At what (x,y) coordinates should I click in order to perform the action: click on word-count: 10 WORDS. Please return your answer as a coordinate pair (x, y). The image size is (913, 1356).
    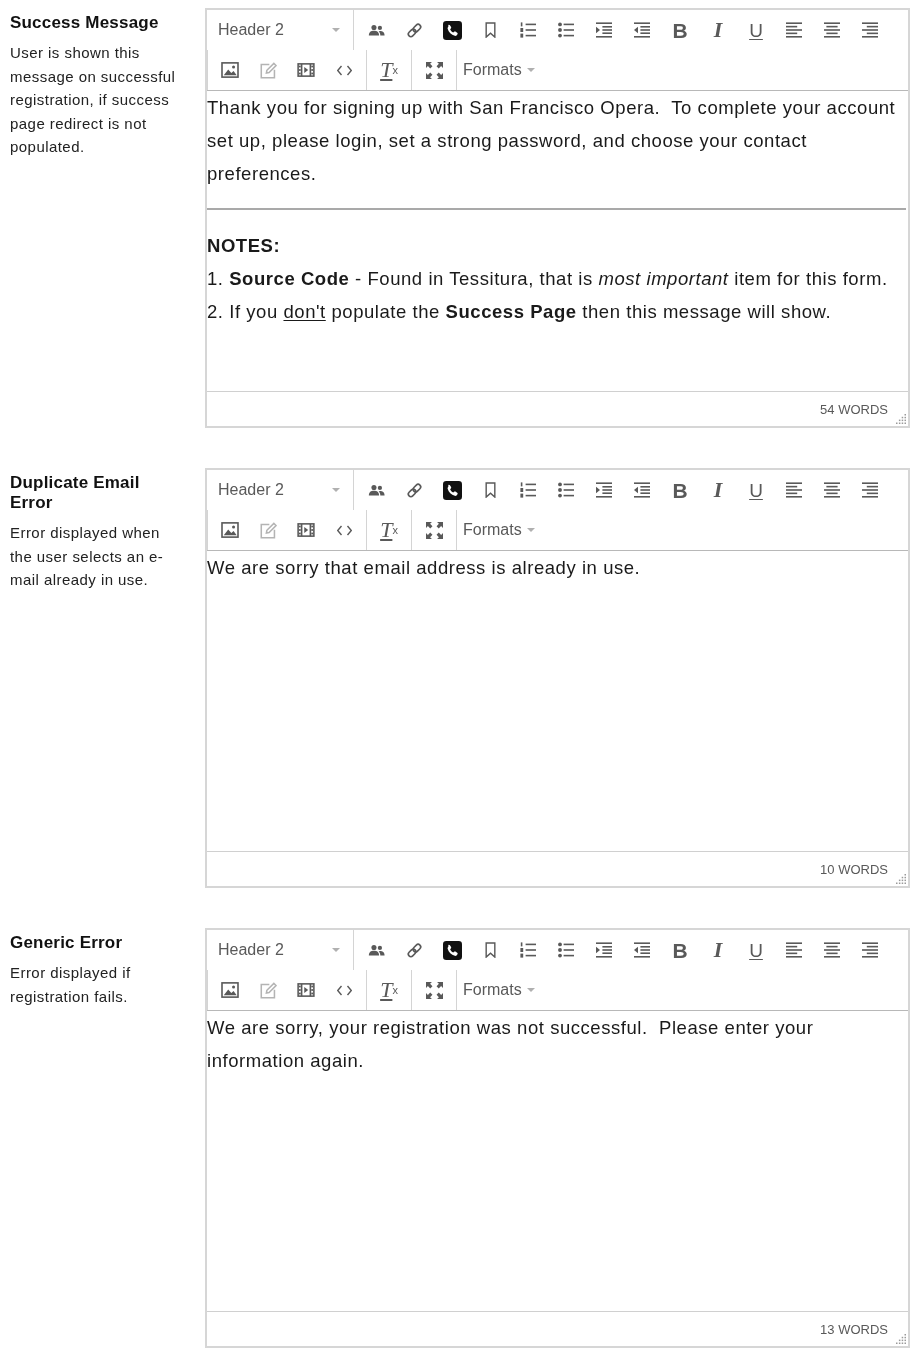
    Looking at the image, I should click on (854, 869).